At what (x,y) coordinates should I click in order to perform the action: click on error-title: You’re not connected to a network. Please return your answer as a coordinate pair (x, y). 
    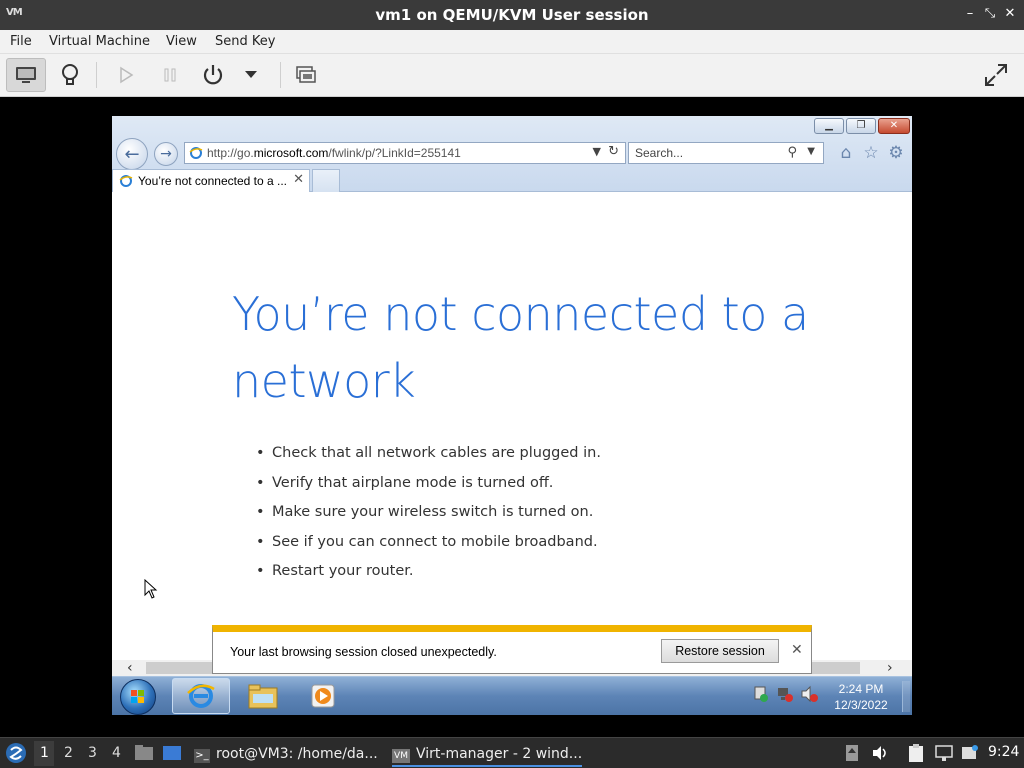
    Looking at the image, I should click on (520, 347).